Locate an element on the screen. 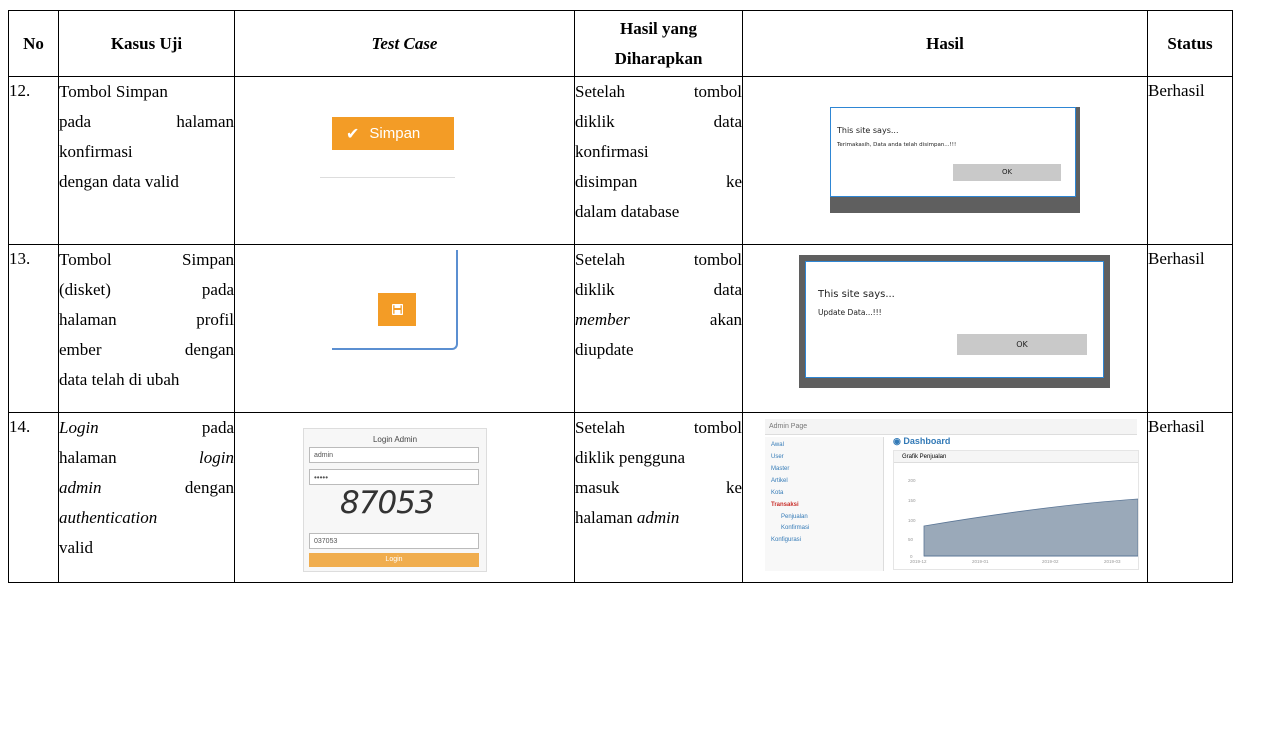 The image size is (1265, 735). login-button: Login is located at coordinates (394, 560).